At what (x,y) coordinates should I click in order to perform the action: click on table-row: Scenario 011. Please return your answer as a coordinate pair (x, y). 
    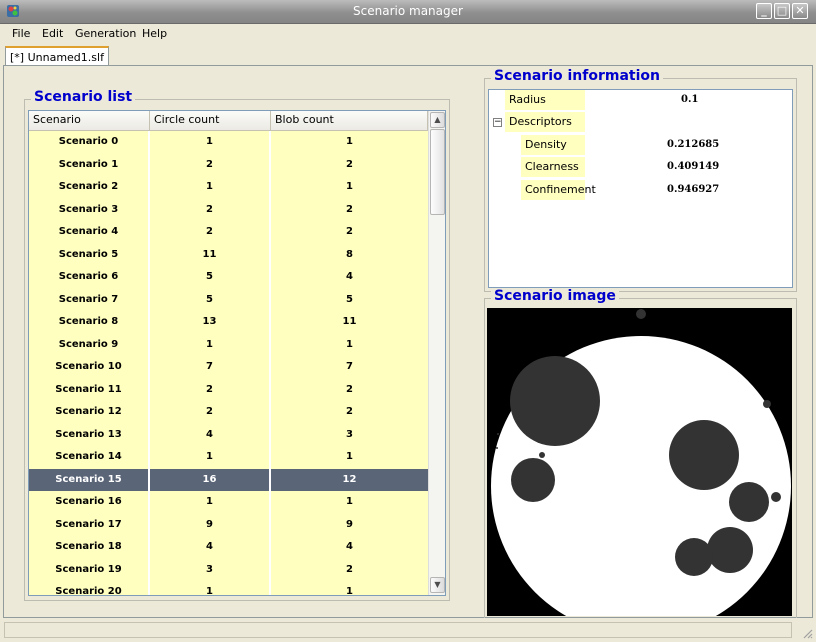
    Looking at the image, I should click on (228, 142).